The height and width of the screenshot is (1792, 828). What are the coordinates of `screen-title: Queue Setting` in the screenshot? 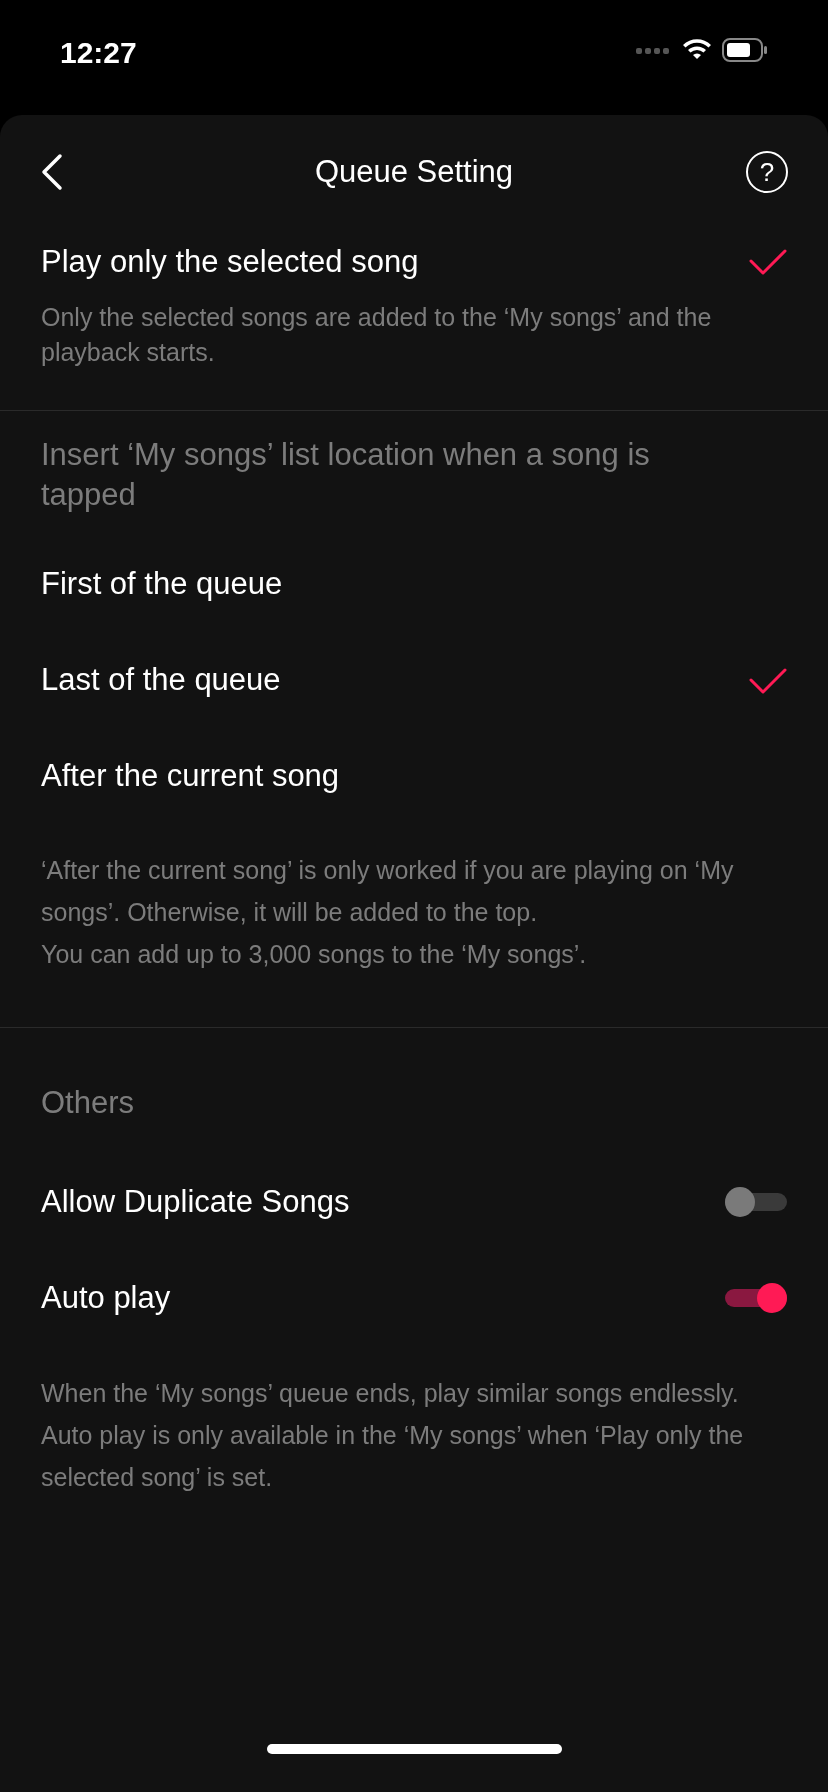 It's located at (414, 171).